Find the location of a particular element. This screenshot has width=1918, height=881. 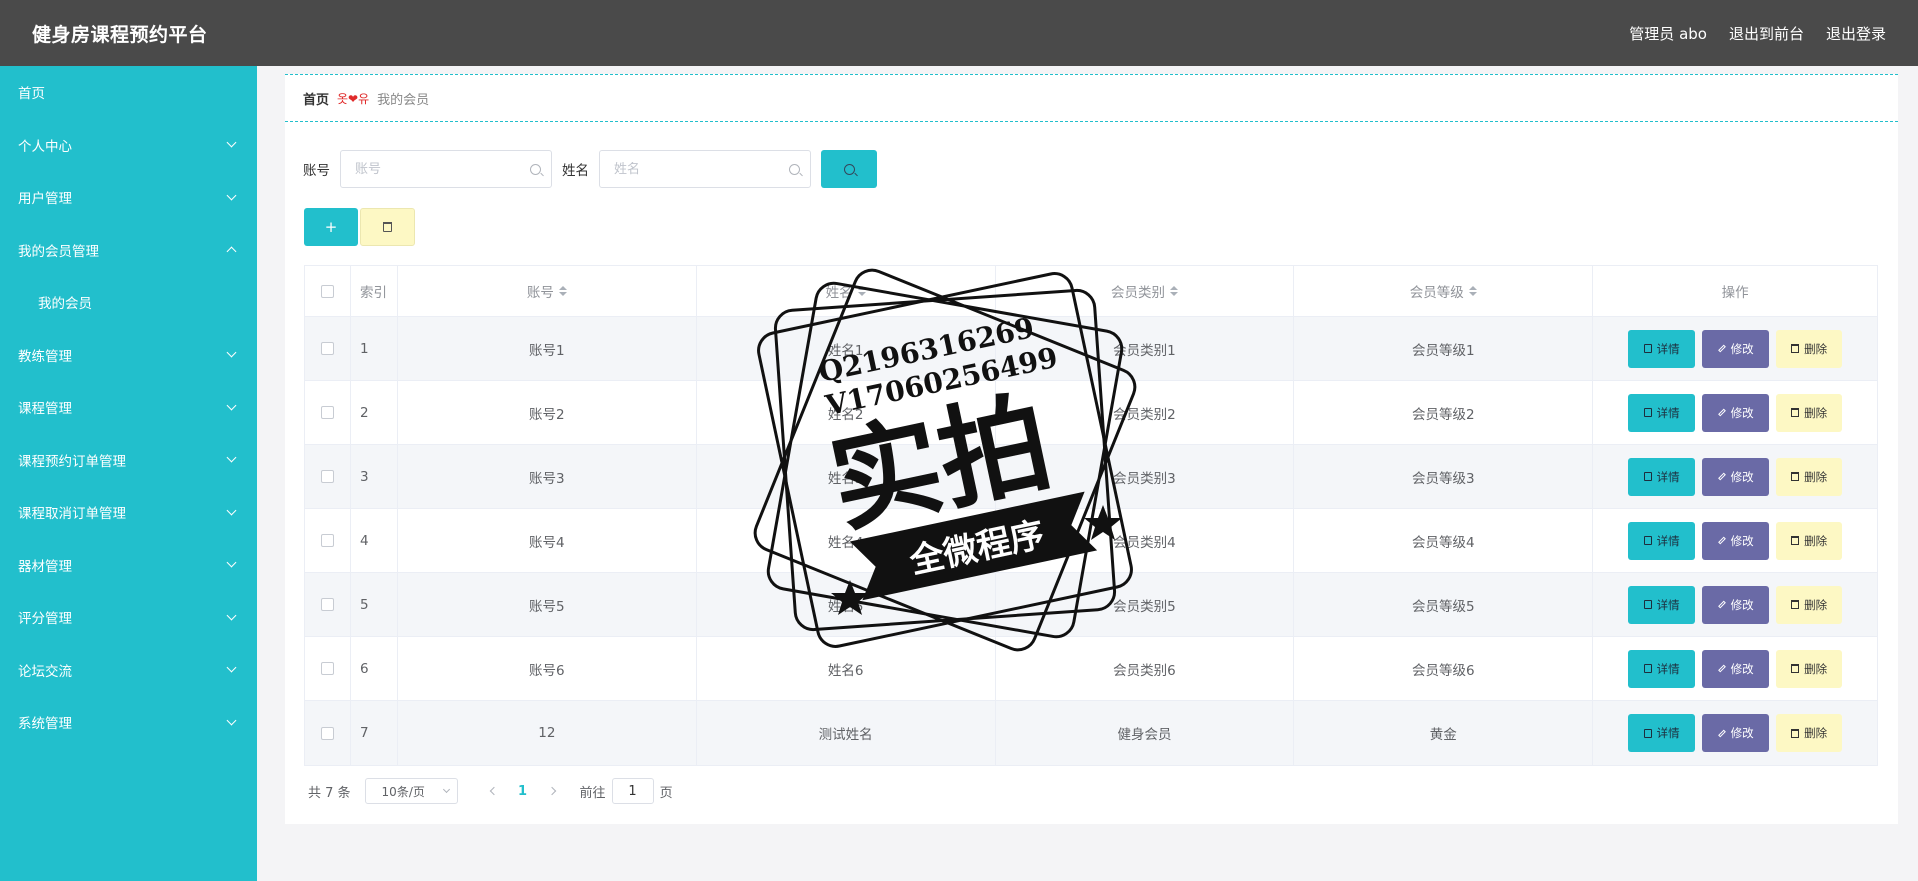

select-all-checkbox is located at coordinates (327, 291).